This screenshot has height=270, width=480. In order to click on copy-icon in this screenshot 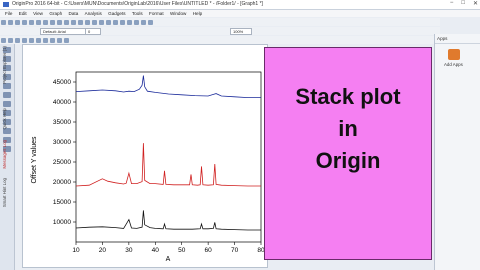, I will do `click(31, 22)`.